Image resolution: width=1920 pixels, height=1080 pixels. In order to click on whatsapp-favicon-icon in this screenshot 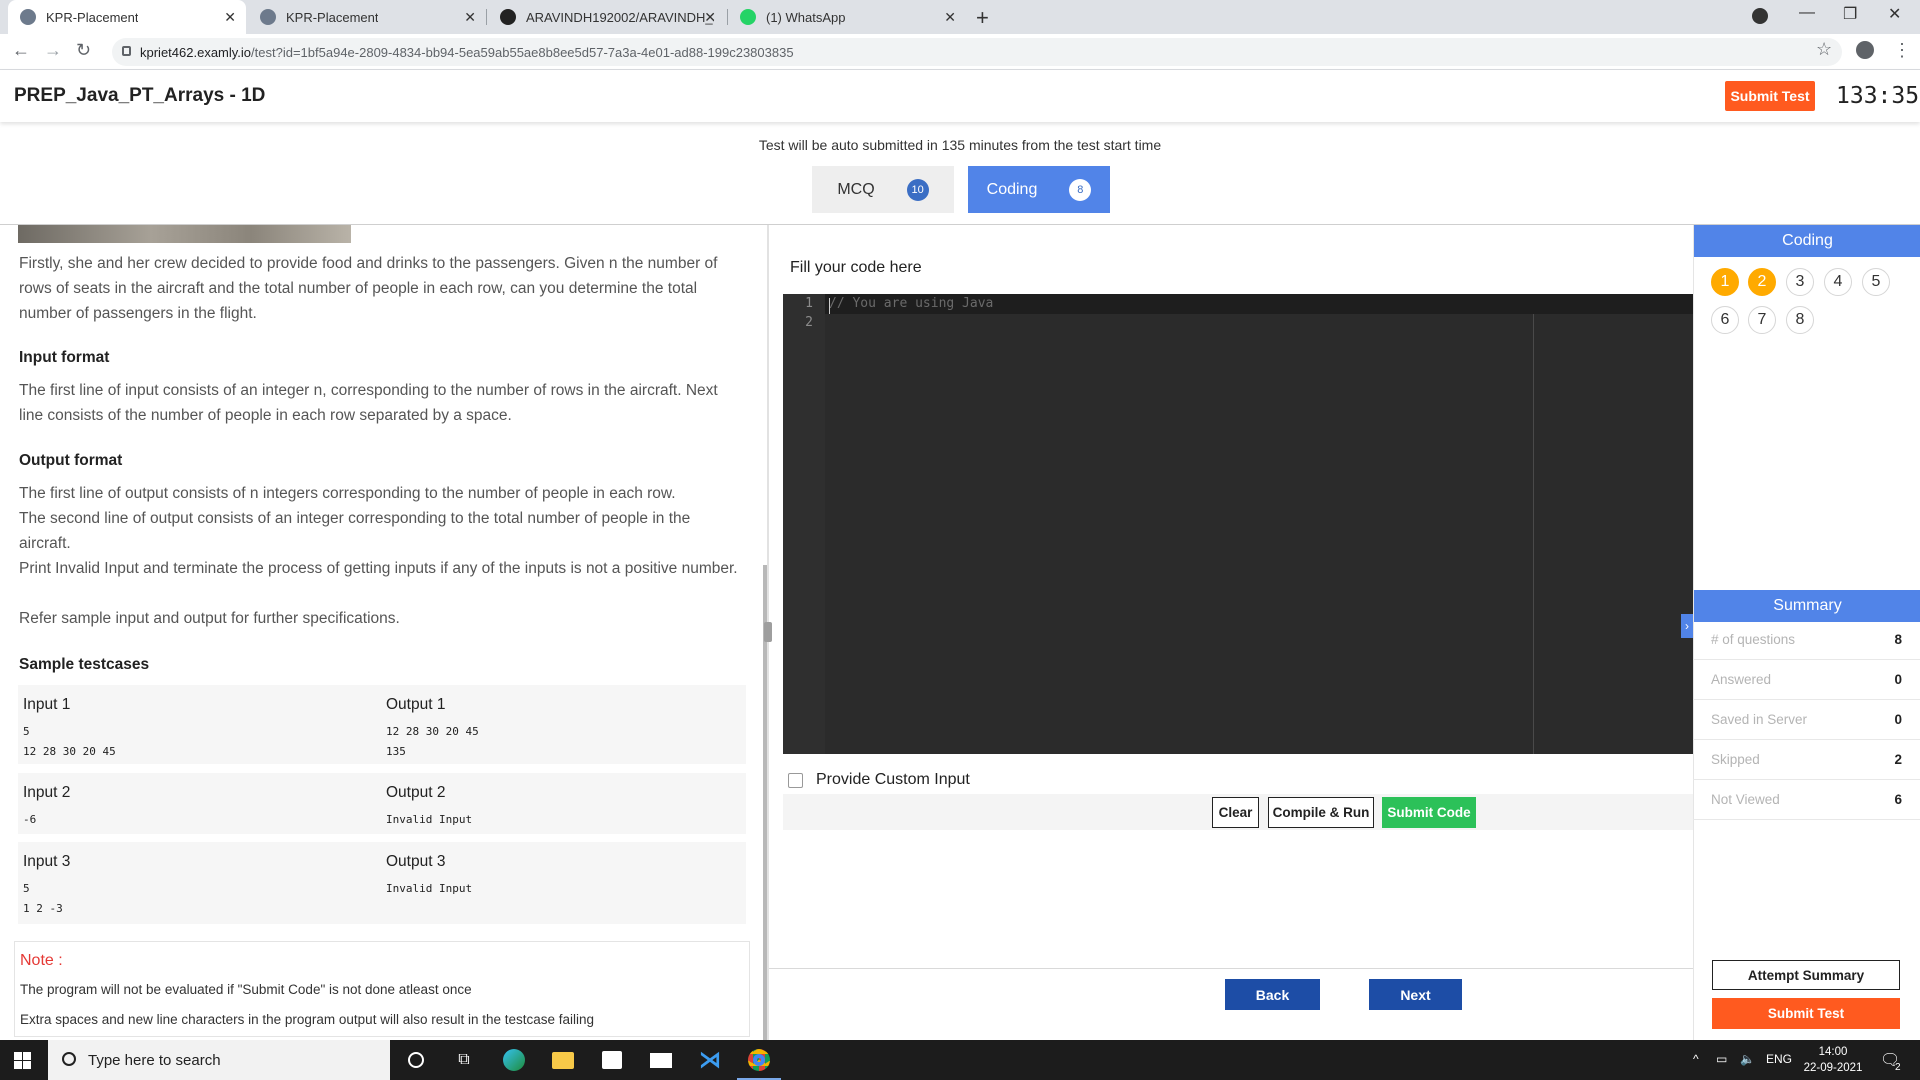, I will do `click(748, 17)`.